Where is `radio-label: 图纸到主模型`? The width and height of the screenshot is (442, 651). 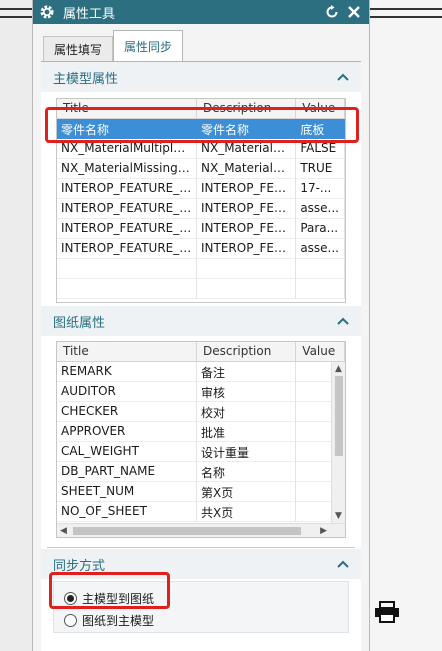 radio-label: 图纸到主模型 is located at coordinates (118, 621).